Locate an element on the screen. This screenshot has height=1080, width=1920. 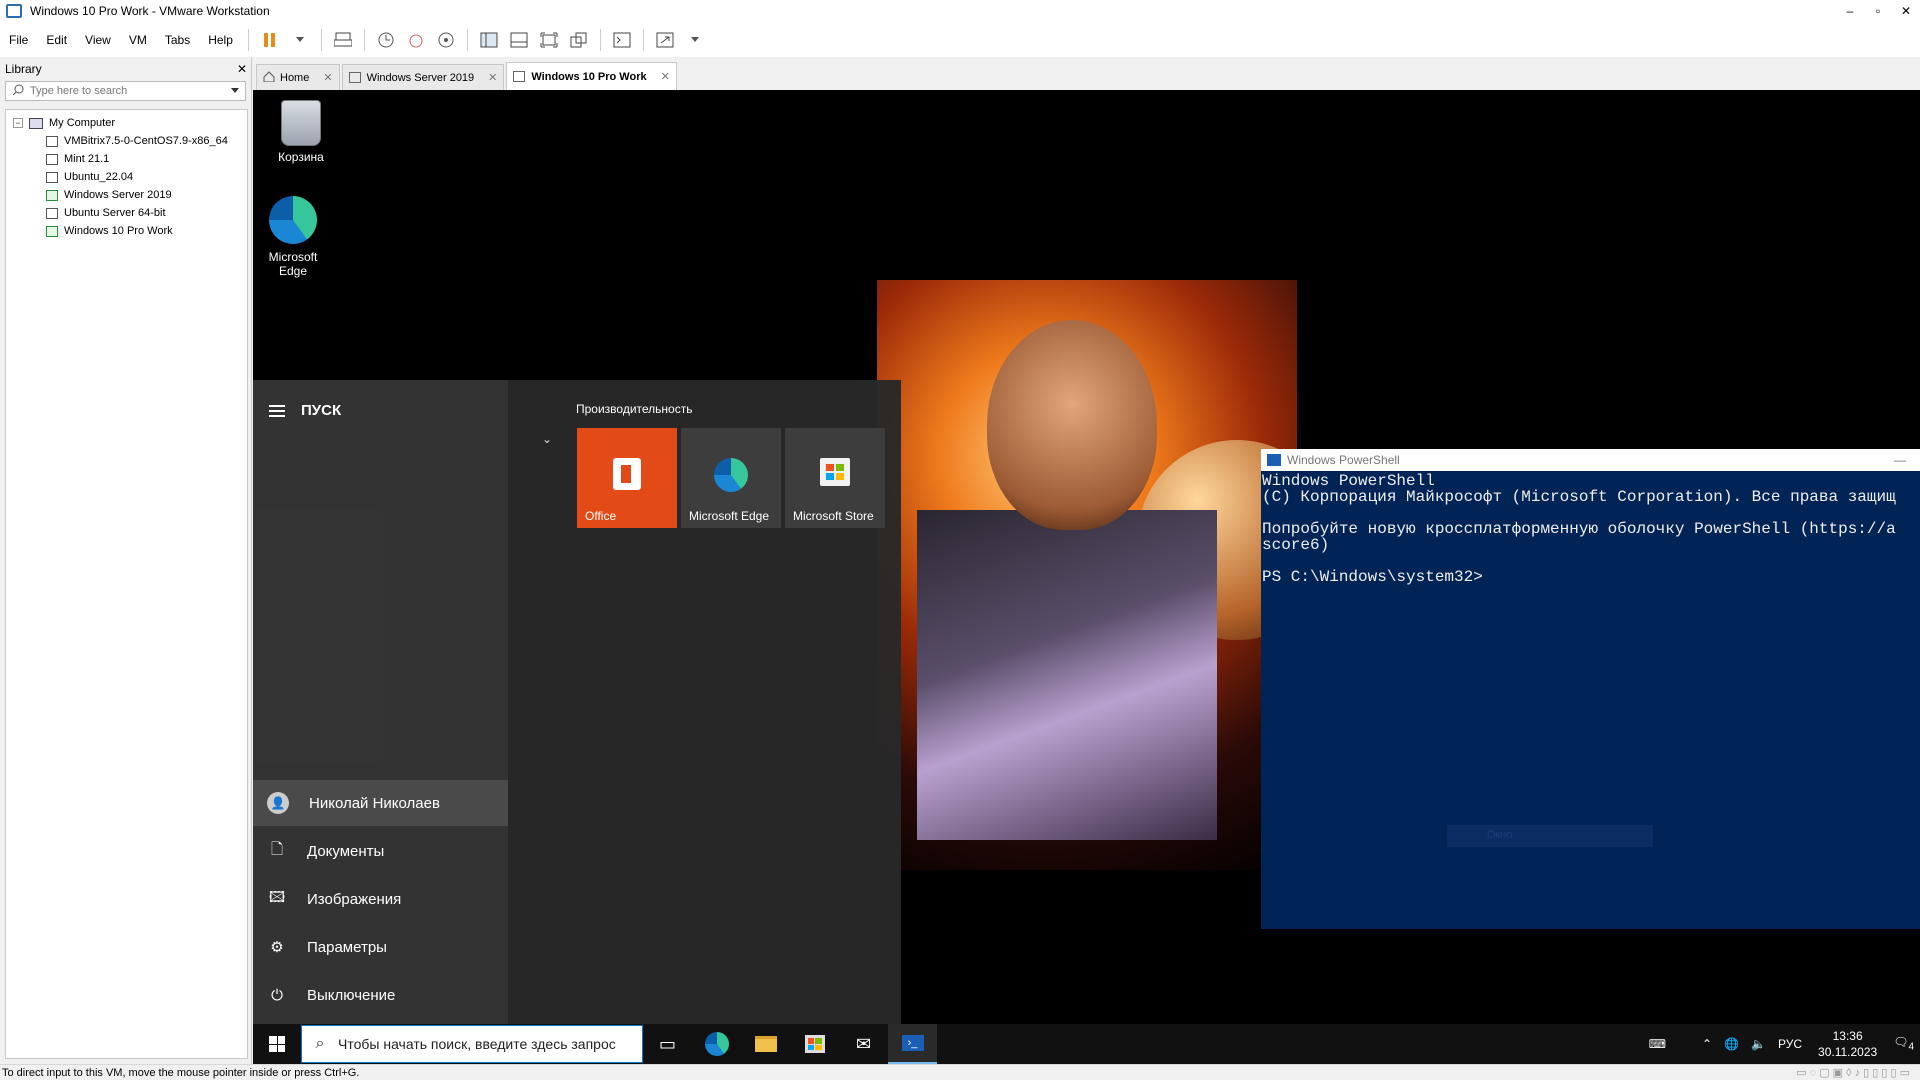
console-prompt: PS C:\Windows\system32> is located at coordinates (1591, 577).